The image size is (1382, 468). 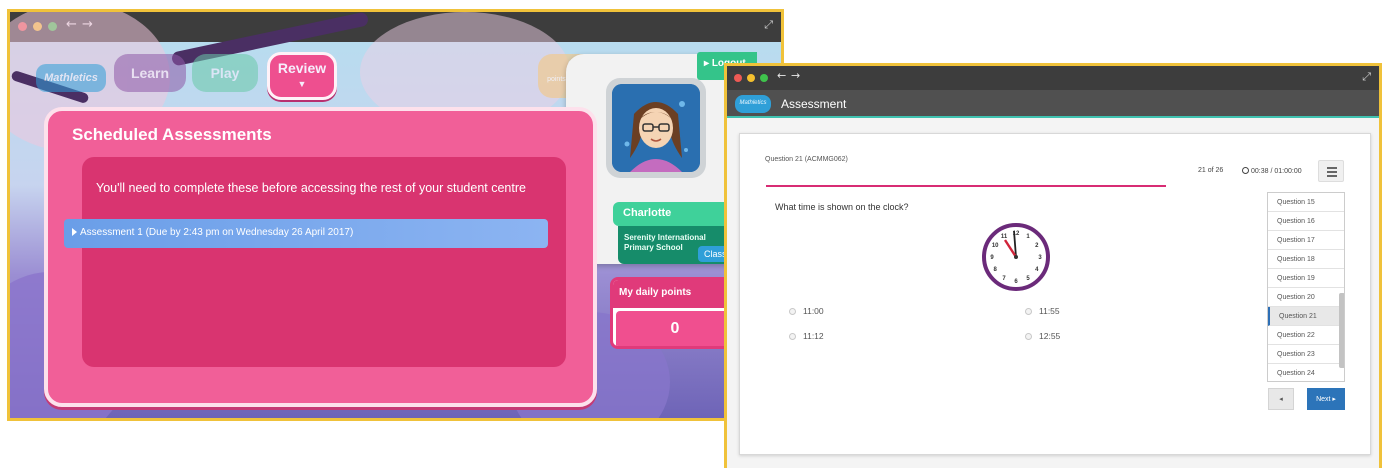 I want to click on question-list-item: Question 20, so click(x=1306, y=297).